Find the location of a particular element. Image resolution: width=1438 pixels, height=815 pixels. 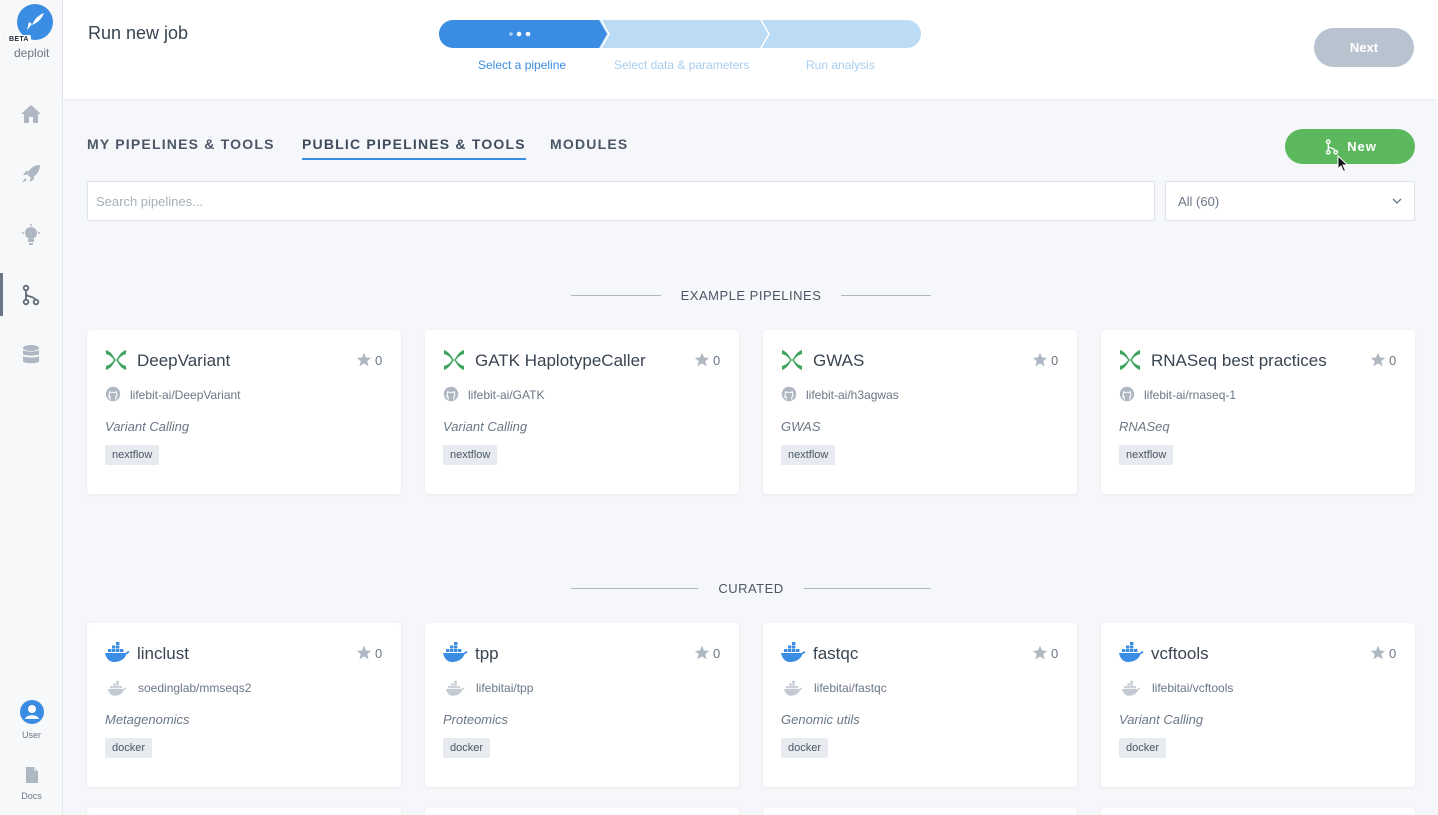

filter-selected-value: All (60) is located at coordinates (1199, 201).